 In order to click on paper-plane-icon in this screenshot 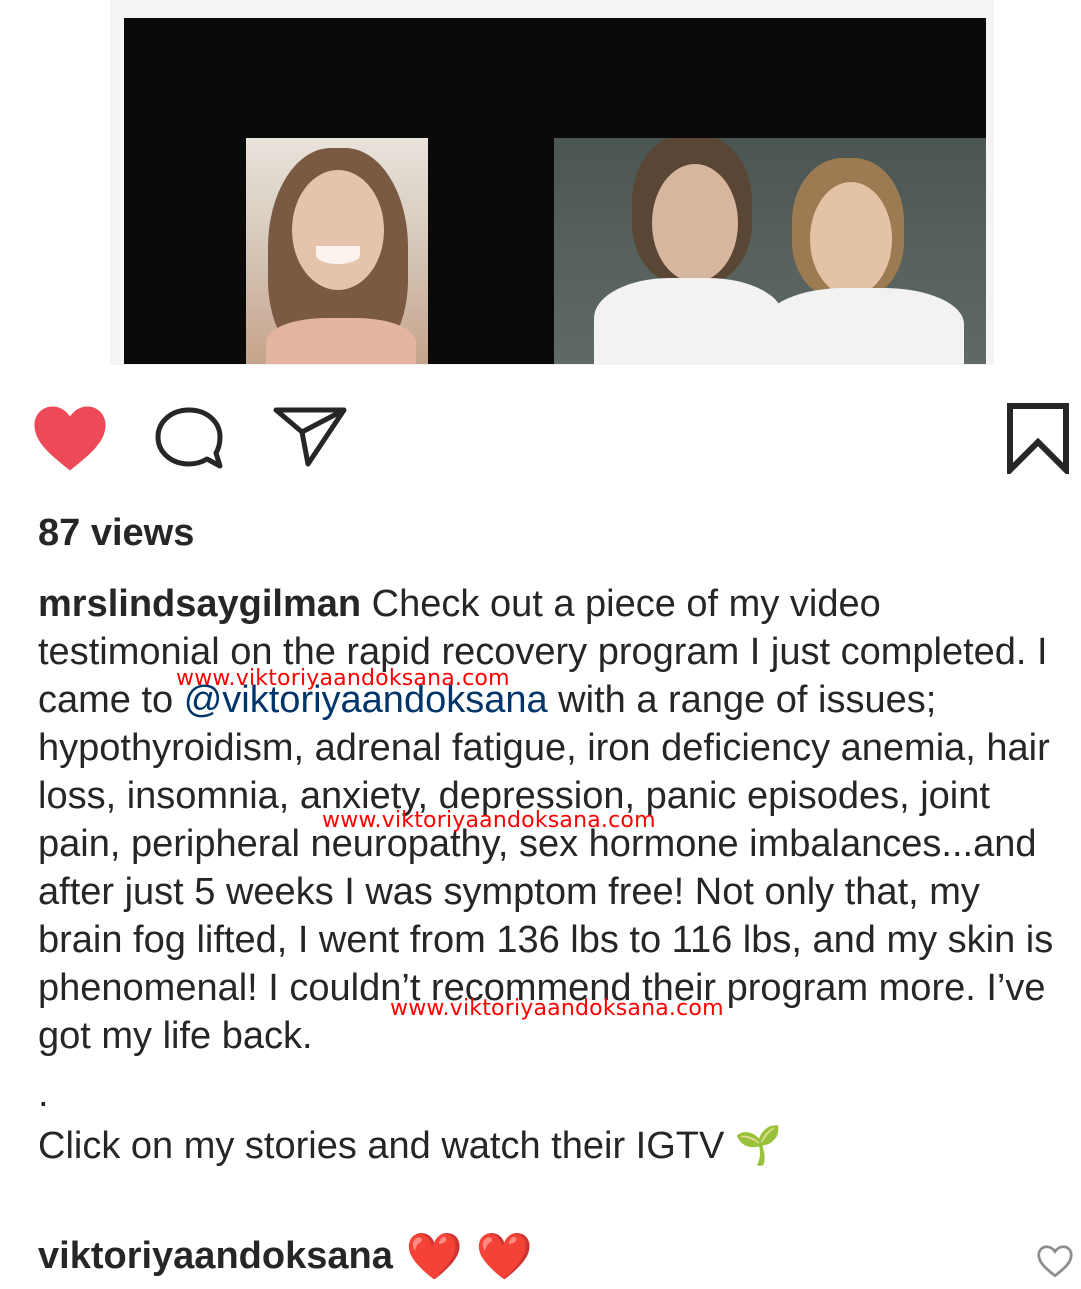, I will do `click(310, 437)`.